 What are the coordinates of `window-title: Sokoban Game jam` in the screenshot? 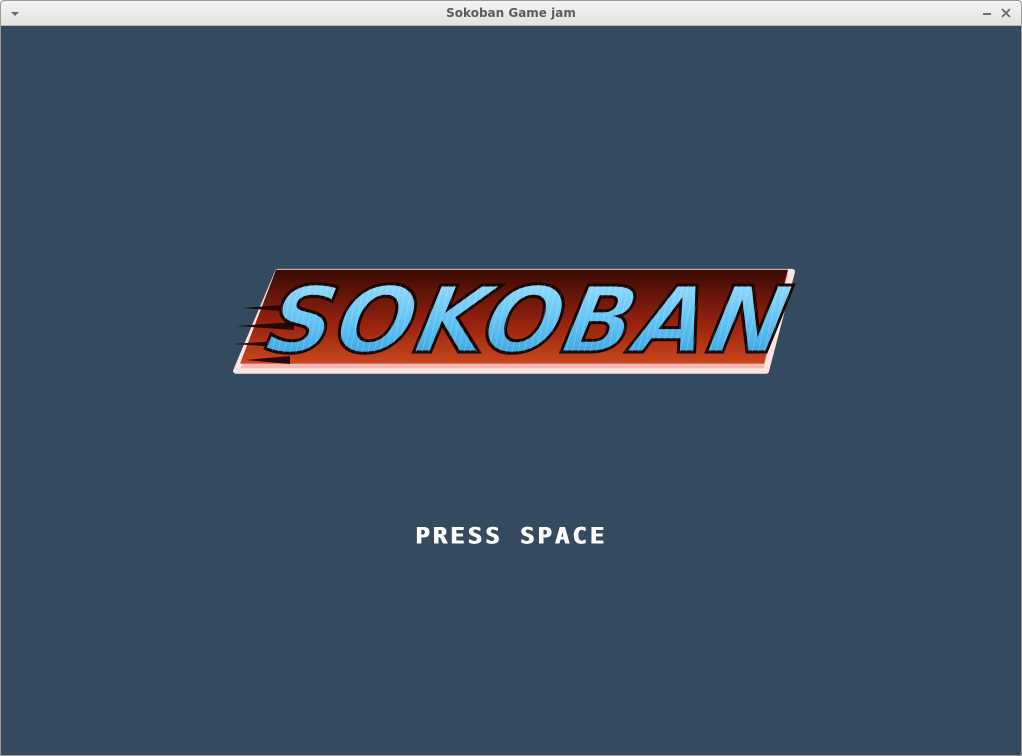 It's located at (511, 13).